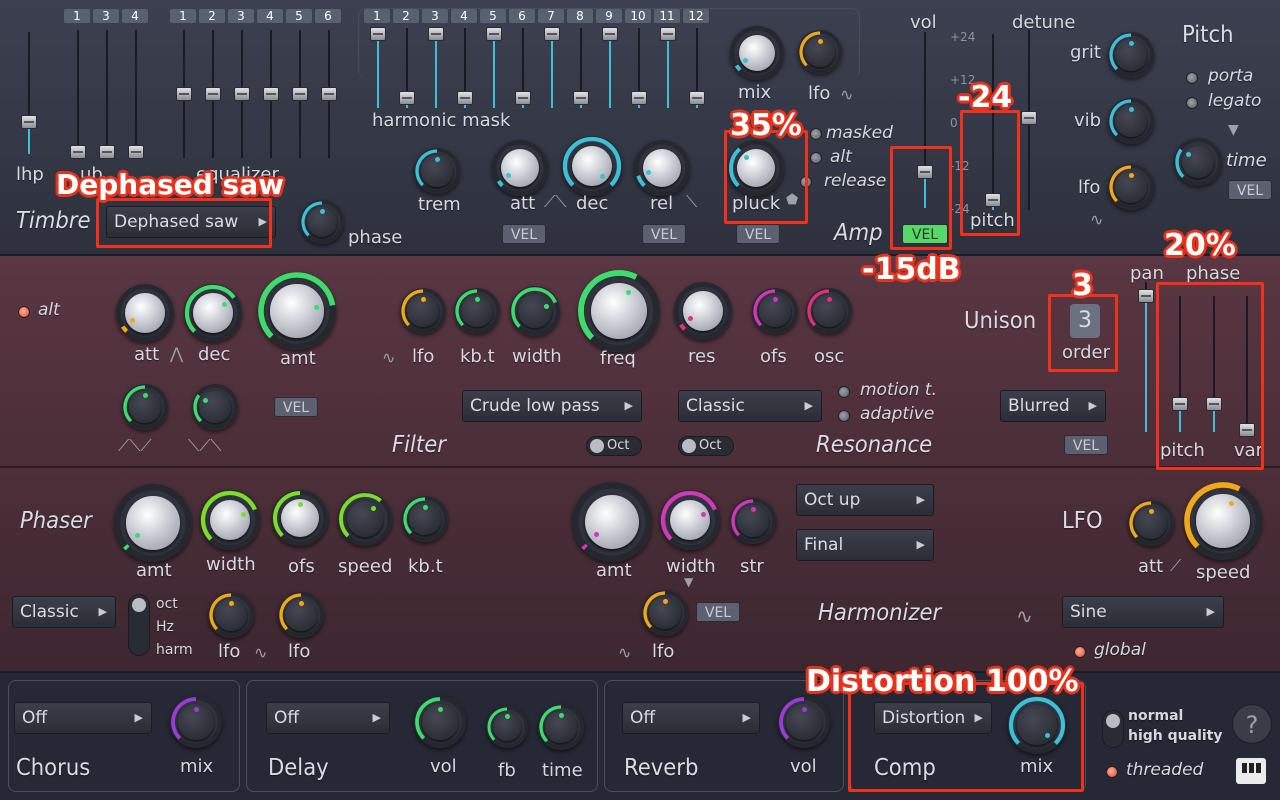 This screenshot has width=1280, height=800. I want to click on masked-radio, so click(816, 134).